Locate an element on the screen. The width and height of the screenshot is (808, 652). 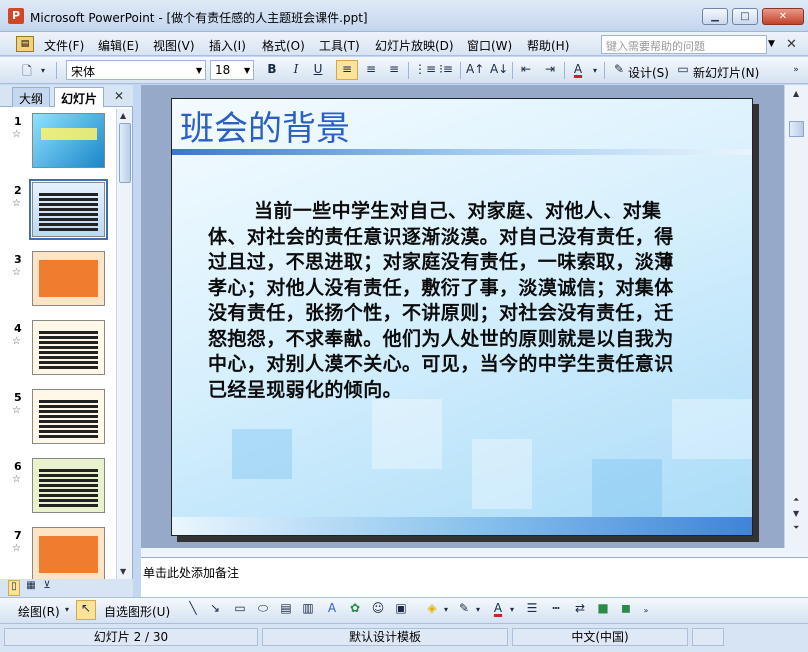
new-document-icon: 🗋 is located at coordinates (27, 70).